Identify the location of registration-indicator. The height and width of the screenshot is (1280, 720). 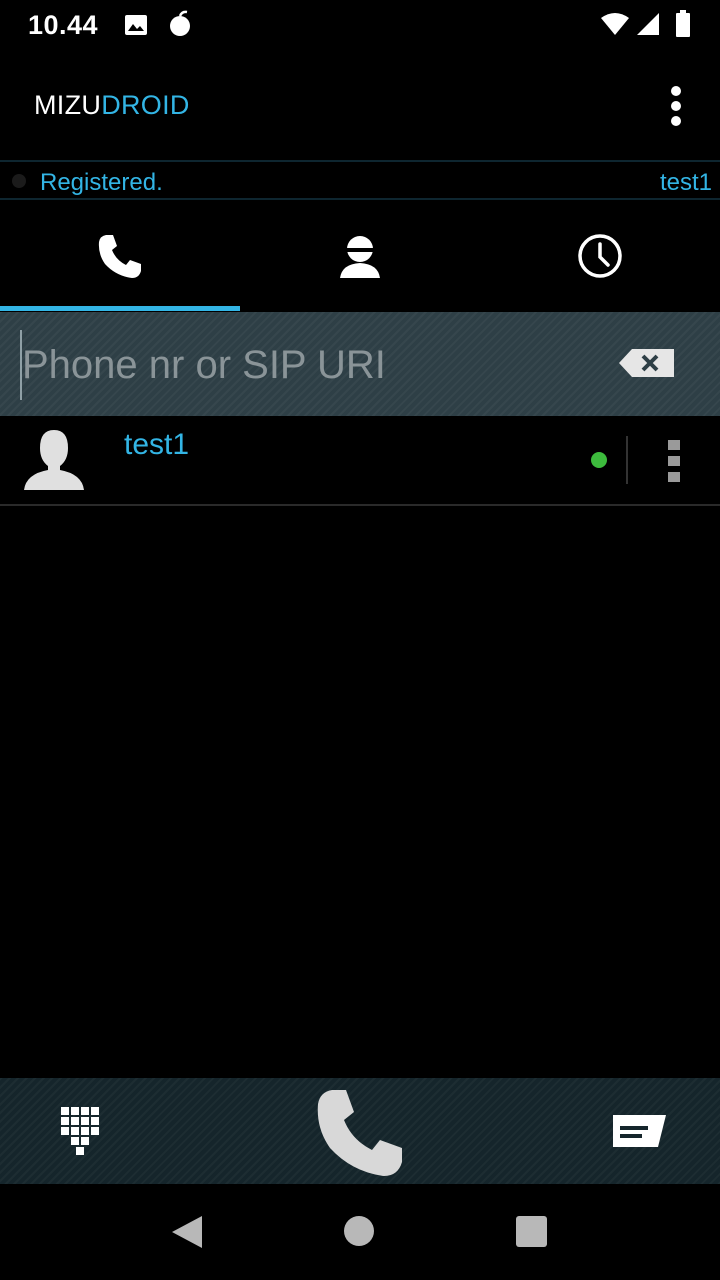
(19, 181).